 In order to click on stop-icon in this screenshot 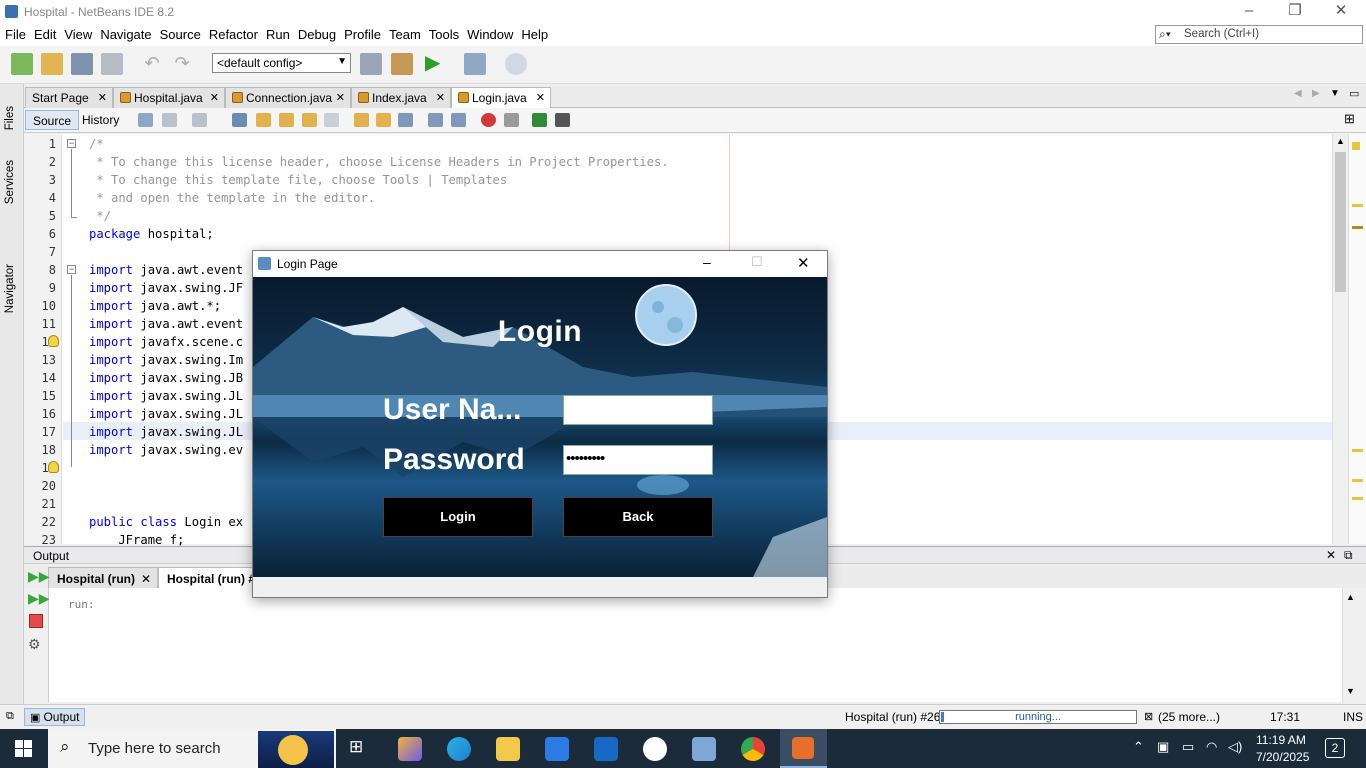, I will do `click(36, 621)`.